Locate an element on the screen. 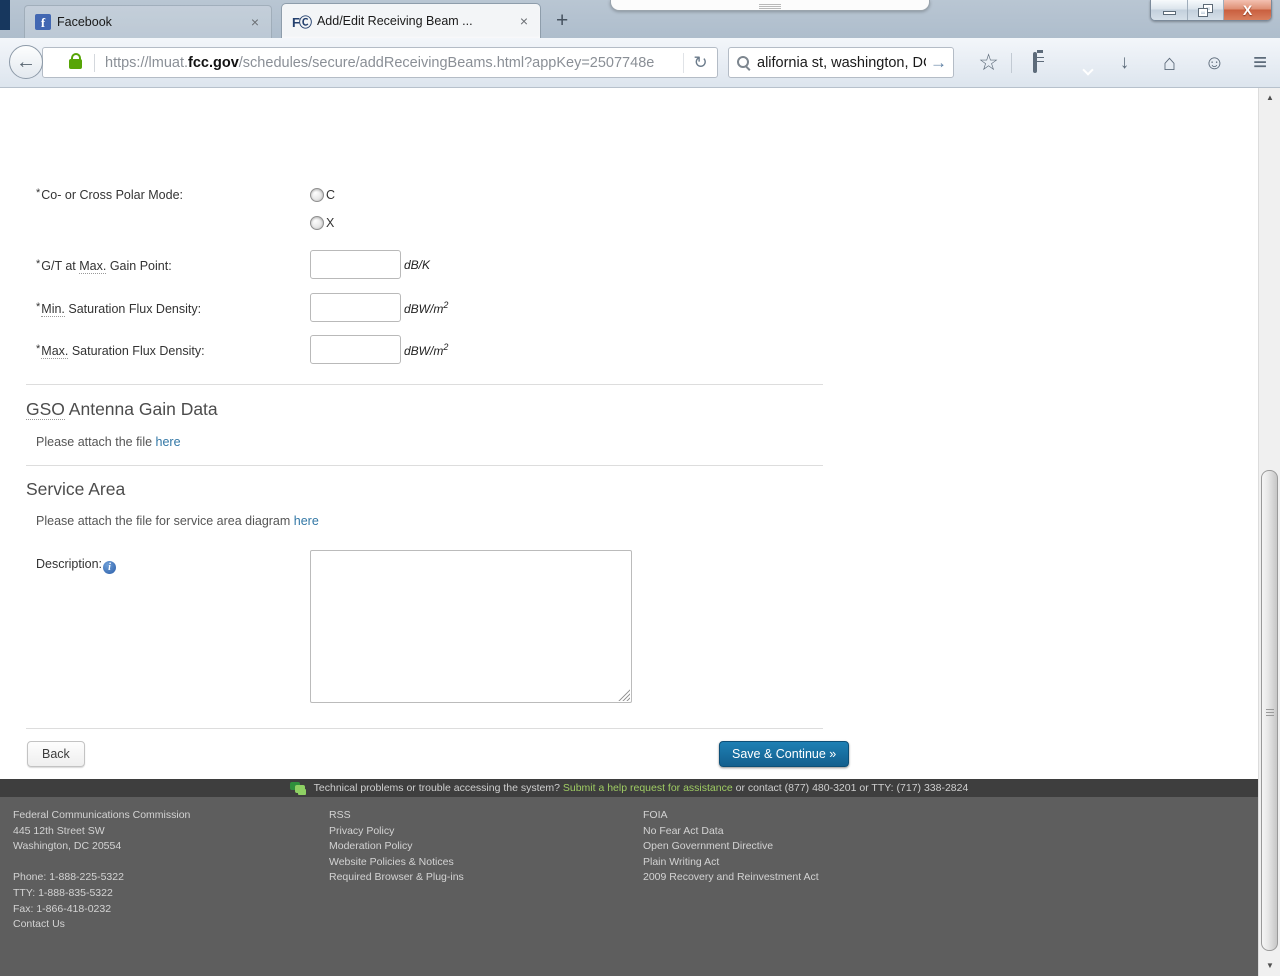 The image size is (1280, 976). radio-option-x: X is located at coordinates (322, 223).